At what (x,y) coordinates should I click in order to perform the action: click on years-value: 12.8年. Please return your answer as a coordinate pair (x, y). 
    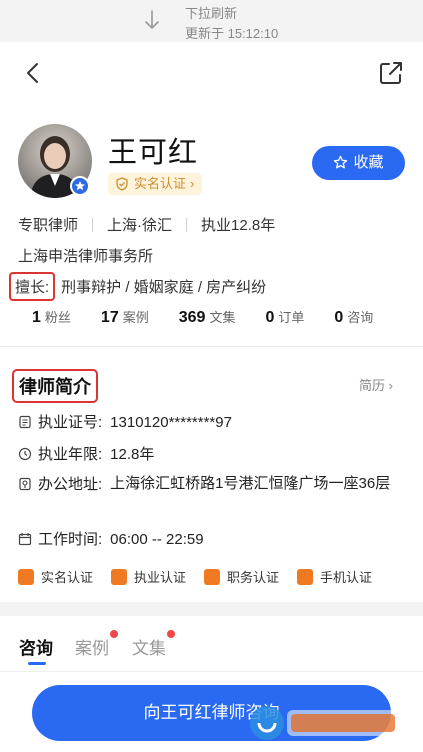
    Looking at the image, I should click on (132, 454).